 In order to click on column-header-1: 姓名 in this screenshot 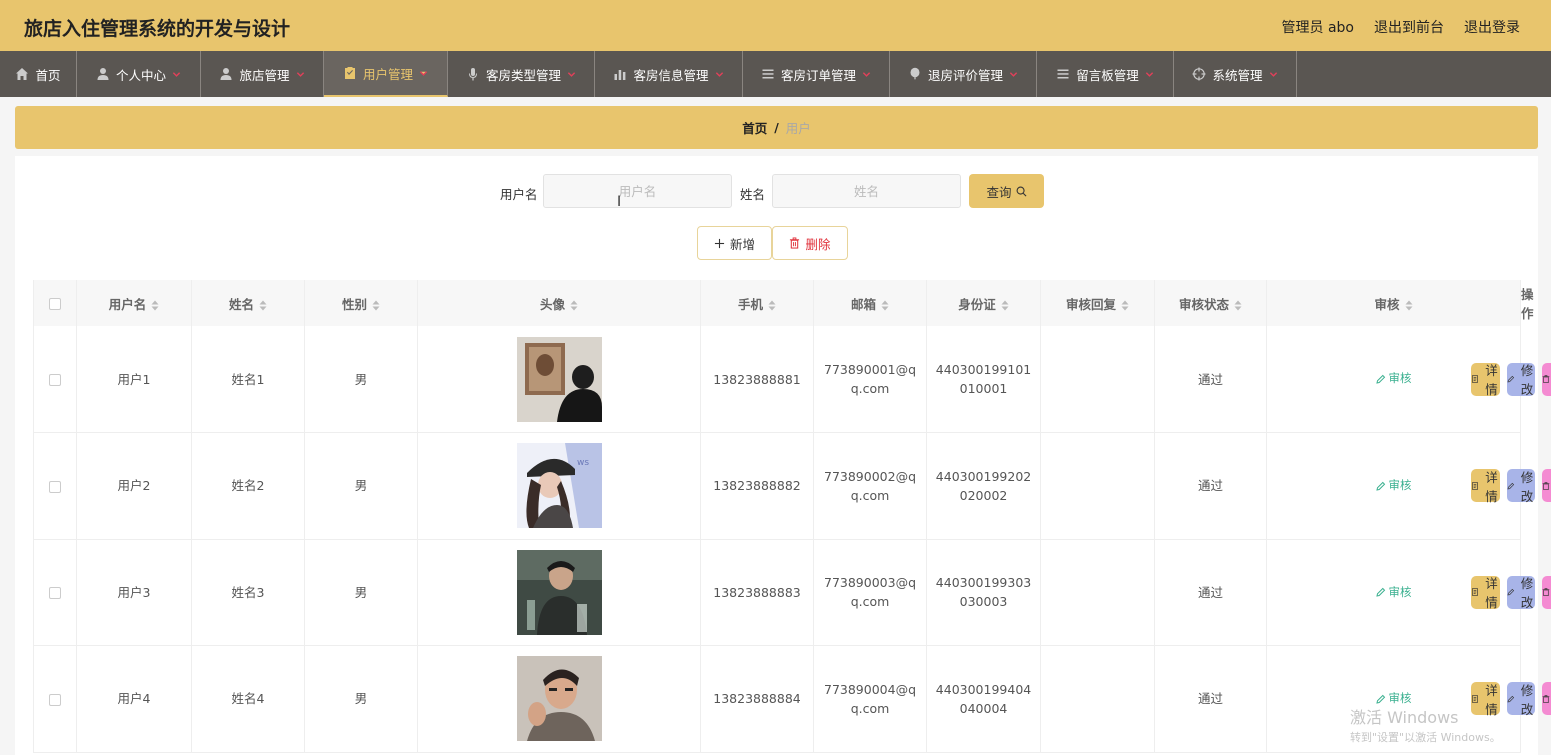, I will do `click(248, 303)`.